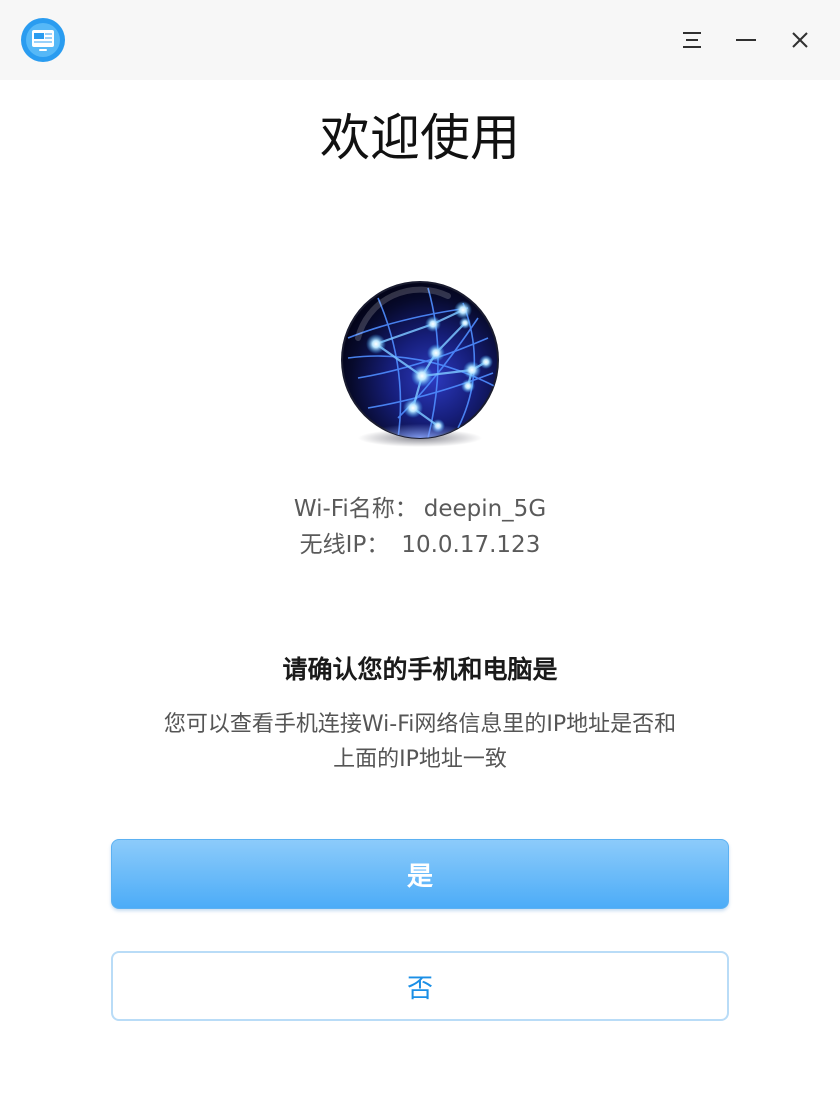 Image resolution: width=840 pixels, height=1120 pixels. I want to click on page-title: 欢迎使用, so click(420, 138).